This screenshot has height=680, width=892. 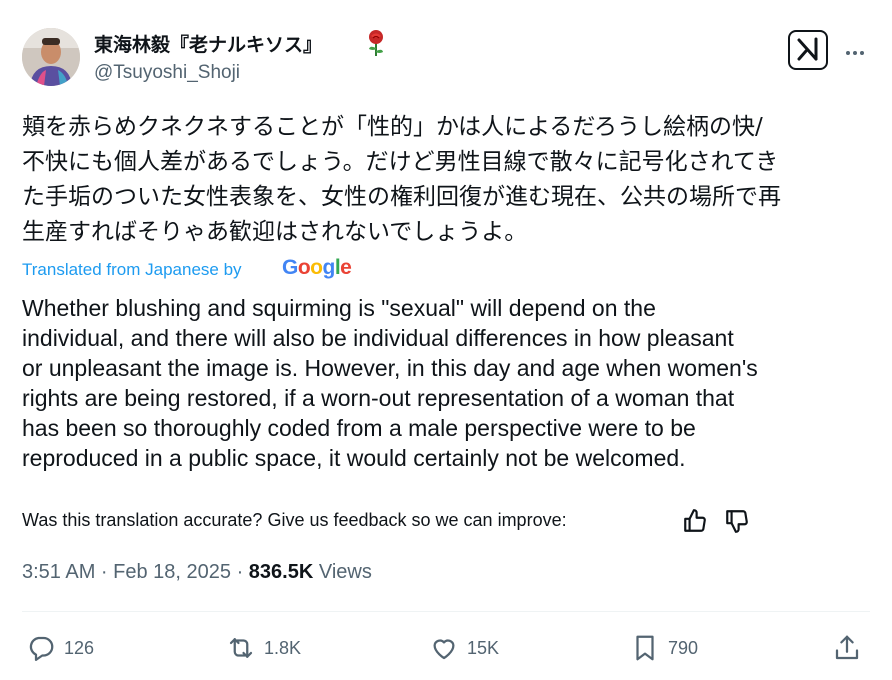 I want to click on timestamp: 3:51 AM · Feb 18, 2025 ·, so click(x=135, y=572).